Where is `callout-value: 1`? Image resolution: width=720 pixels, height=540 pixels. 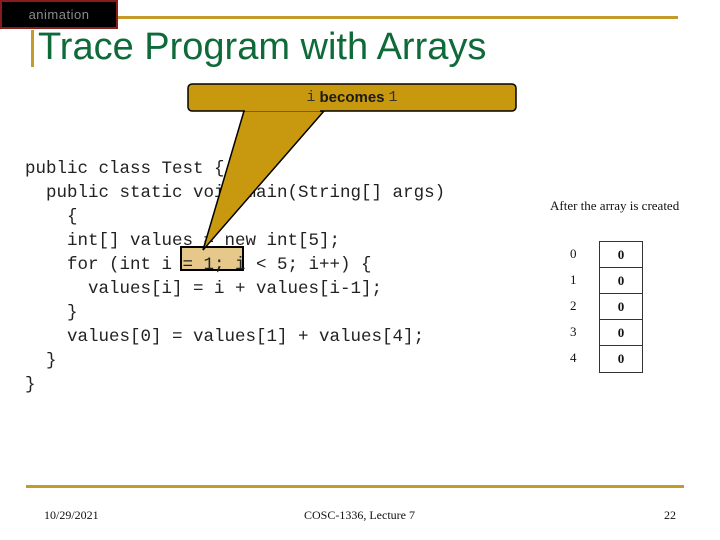
callout-value: 1 is located at coordinates (393, 97).